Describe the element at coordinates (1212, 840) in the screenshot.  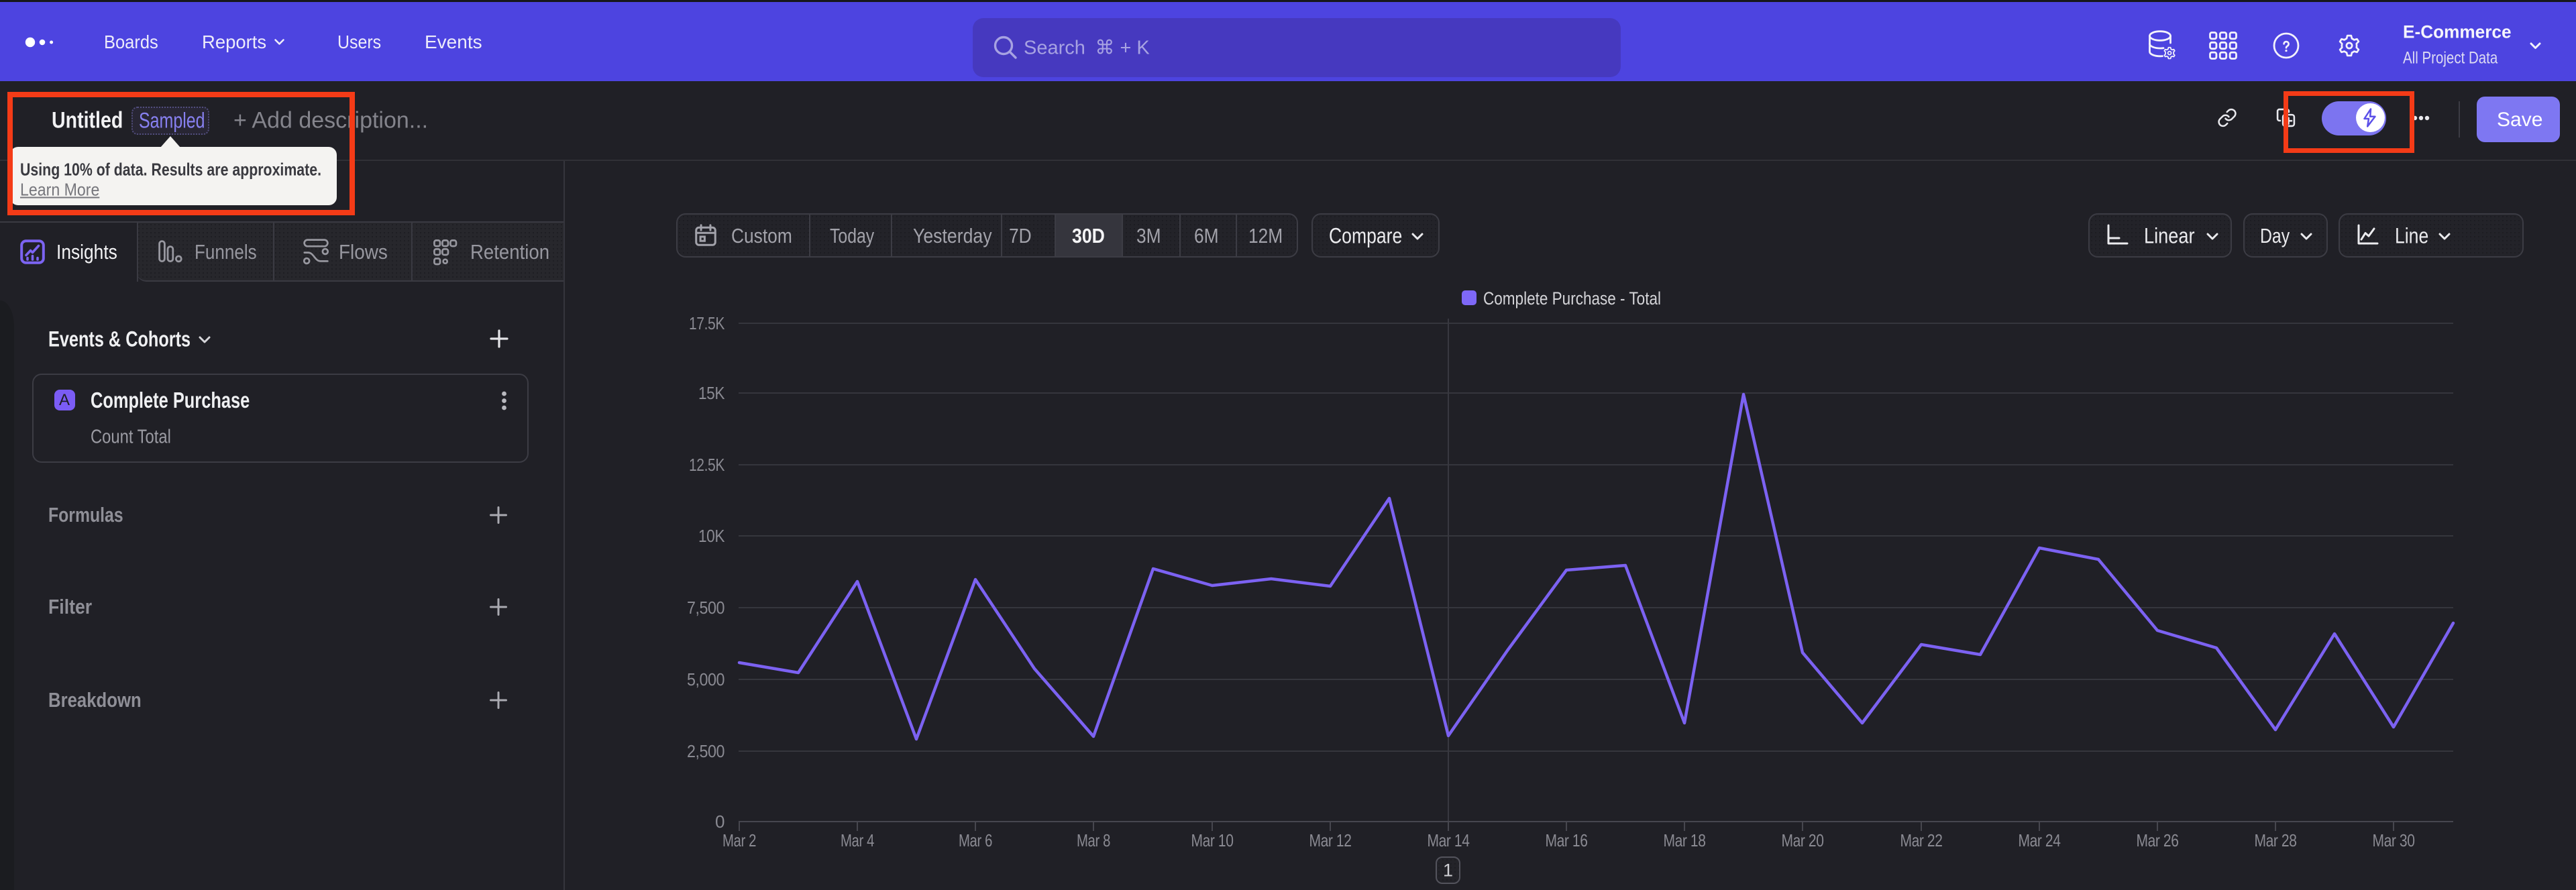
I see `svg-text: Mar 10` at that location.